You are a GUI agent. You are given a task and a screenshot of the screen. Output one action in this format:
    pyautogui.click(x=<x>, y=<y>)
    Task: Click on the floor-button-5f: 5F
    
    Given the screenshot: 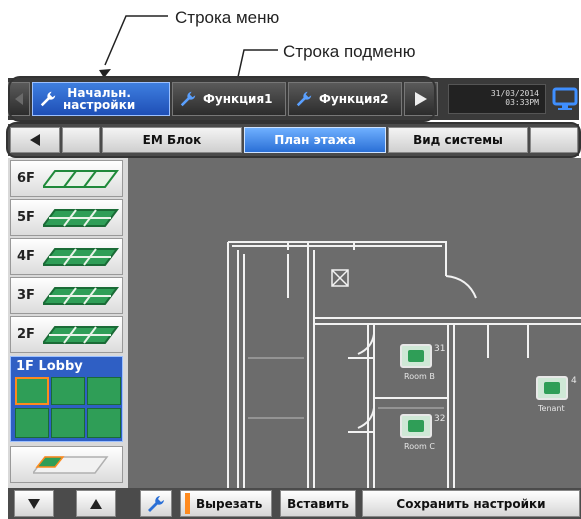 What is the action you would take?
    pyautogui.click(x=66, y=217)
    